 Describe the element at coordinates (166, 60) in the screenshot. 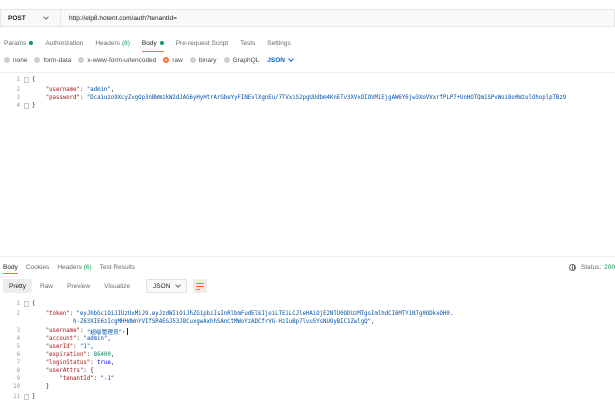

I see `radio-selected-icon` at that location.